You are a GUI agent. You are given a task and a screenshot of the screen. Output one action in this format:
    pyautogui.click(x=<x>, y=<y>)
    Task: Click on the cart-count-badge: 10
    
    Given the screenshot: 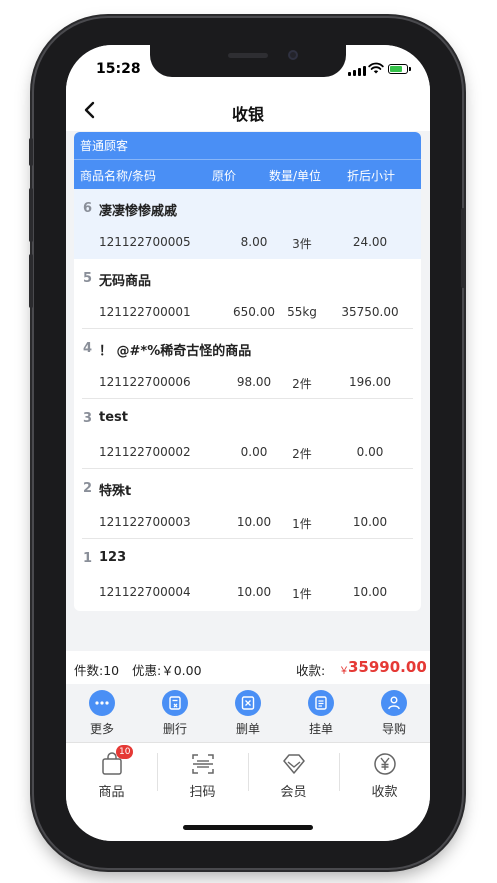 What is the action you would take?
    pyautogui.click(x=125, y=752)
    